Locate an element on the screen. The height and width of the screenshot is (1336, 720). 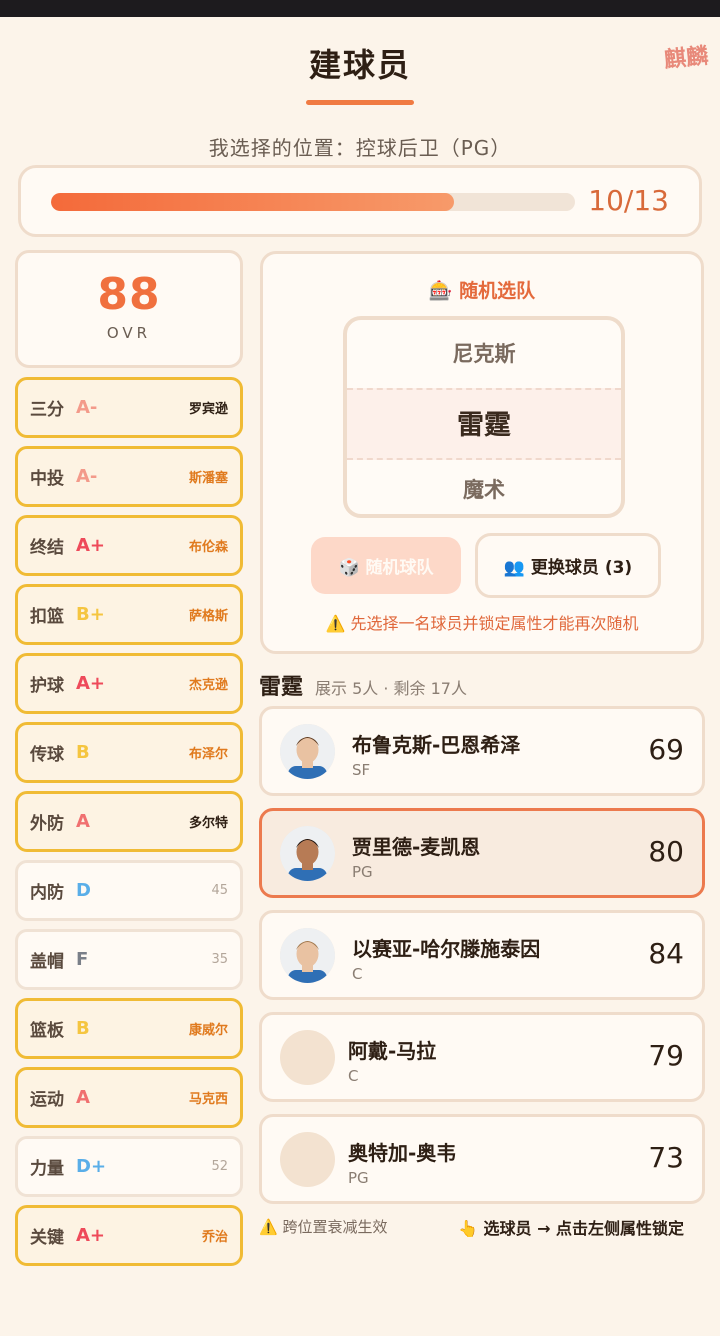
attribute-row: 力量 D+ 52 is located at coordinates (129, 1166).